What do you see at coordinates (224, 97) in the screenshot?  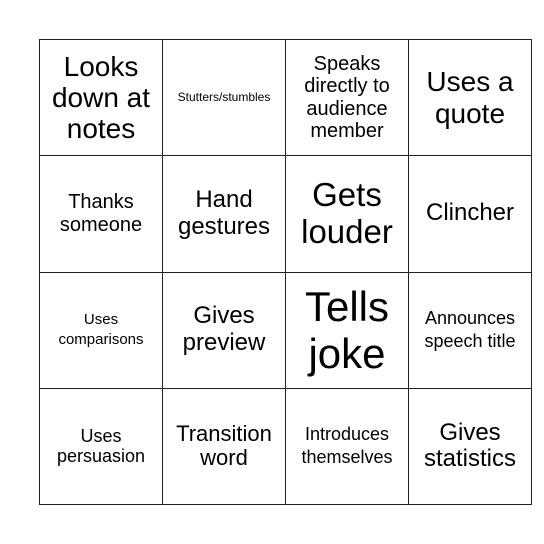 I see `bingo-cell: Stutters/stumbles` at bounding box center [224, 97].